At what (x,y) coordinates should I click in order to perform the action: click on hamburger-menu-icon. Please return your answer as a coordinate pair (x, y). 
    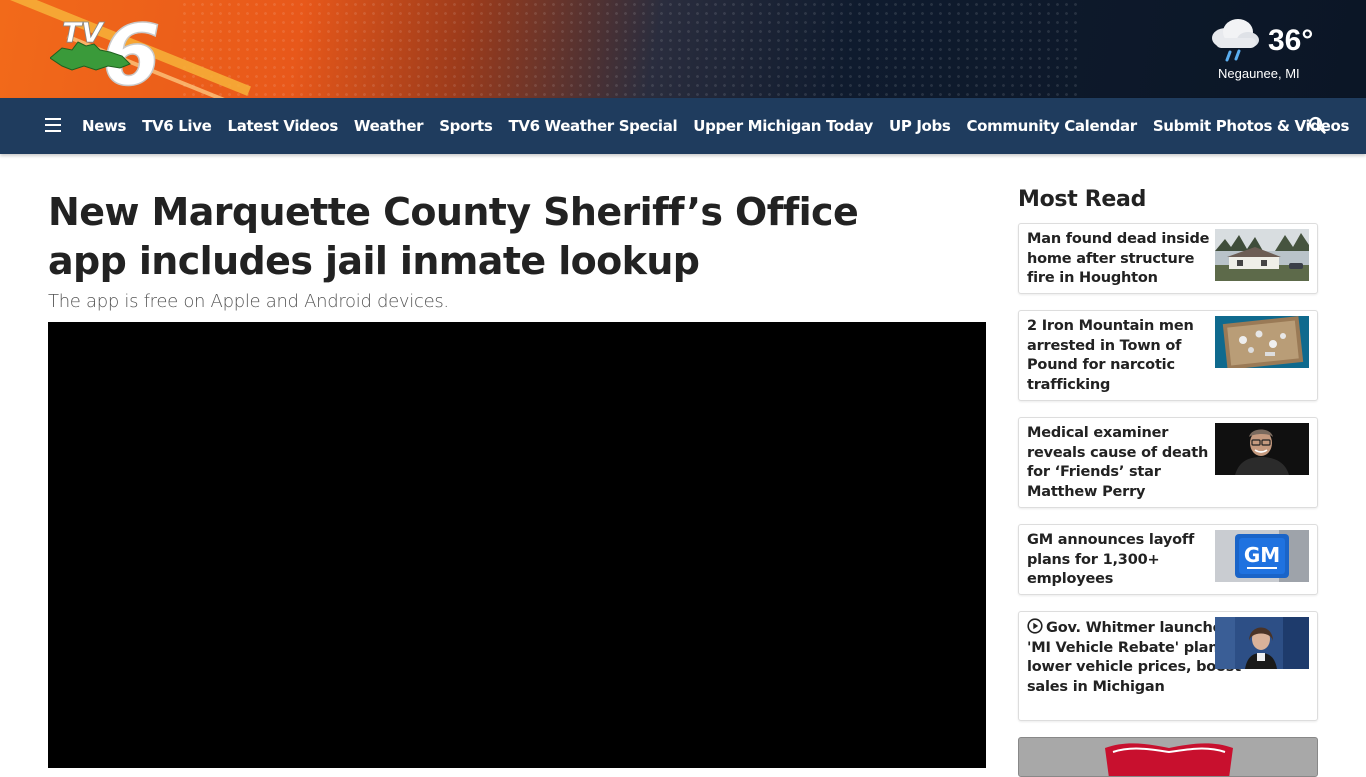
    Looking at the image, I should click on (53, 125).